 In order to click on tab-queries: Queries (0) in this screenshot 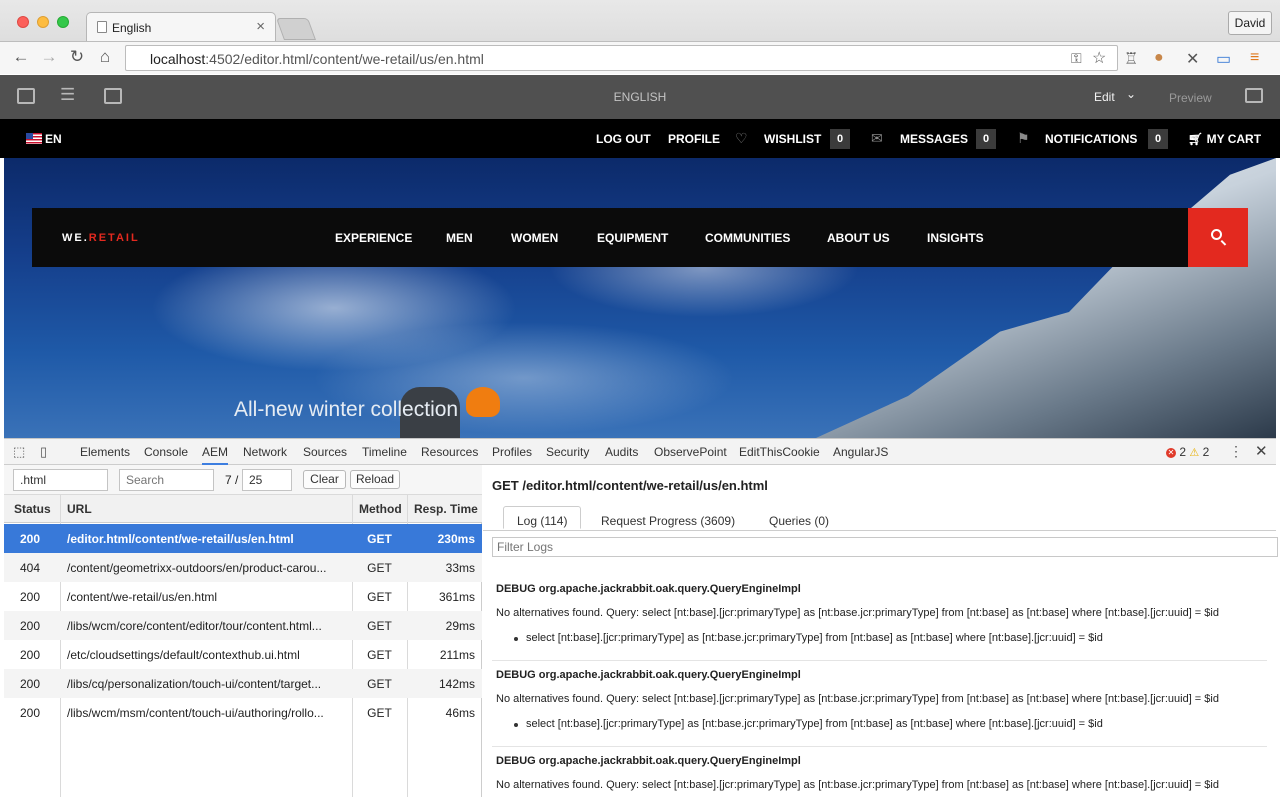, I will do `click(799, 520)`.